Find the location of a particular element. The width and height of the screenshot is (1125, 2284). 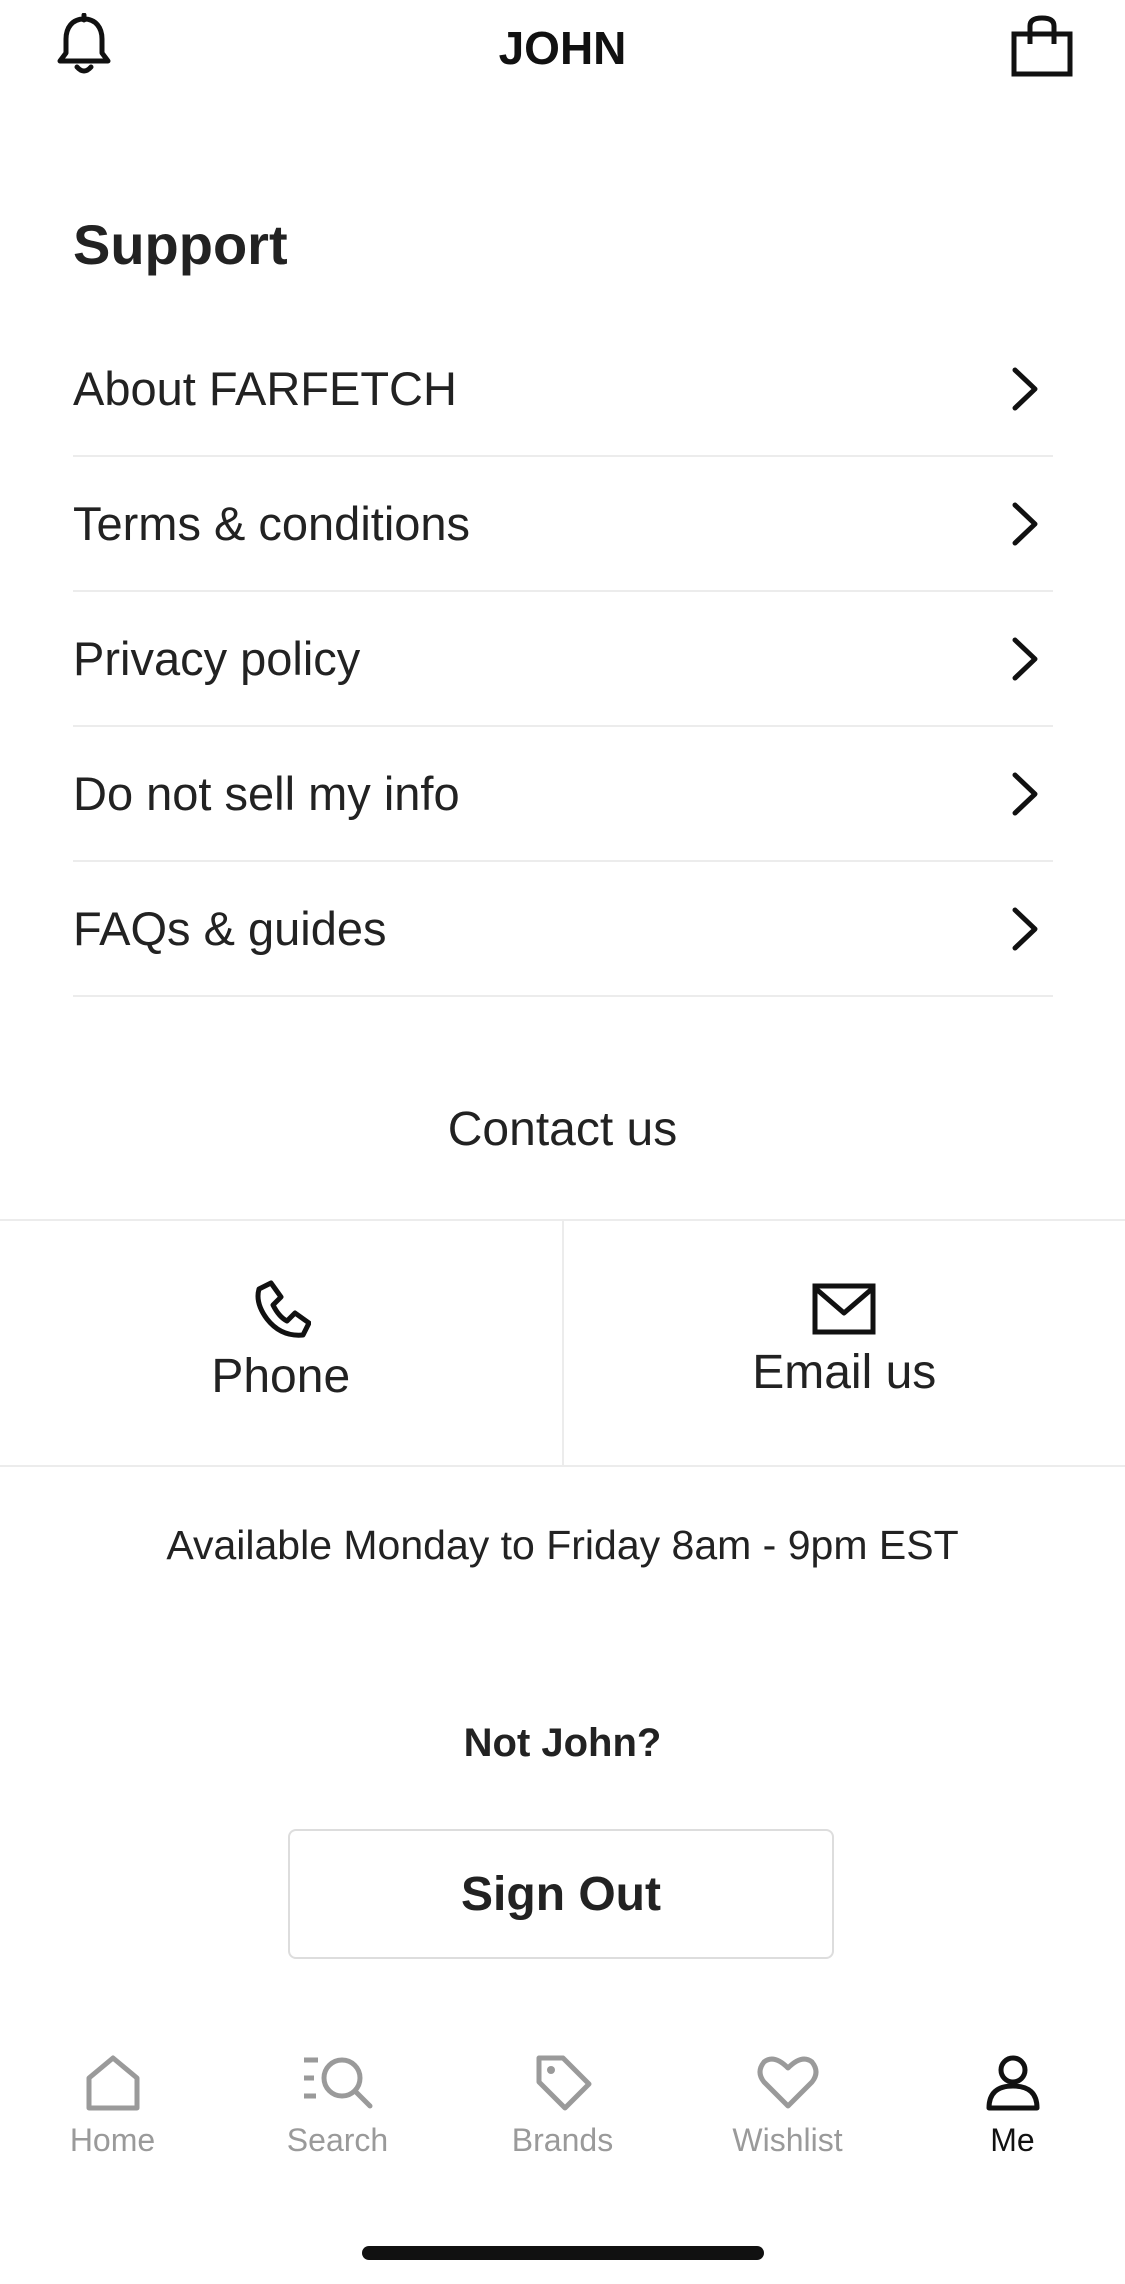

sign-out-button: Sign Out is located at coordinates (561, 1894).